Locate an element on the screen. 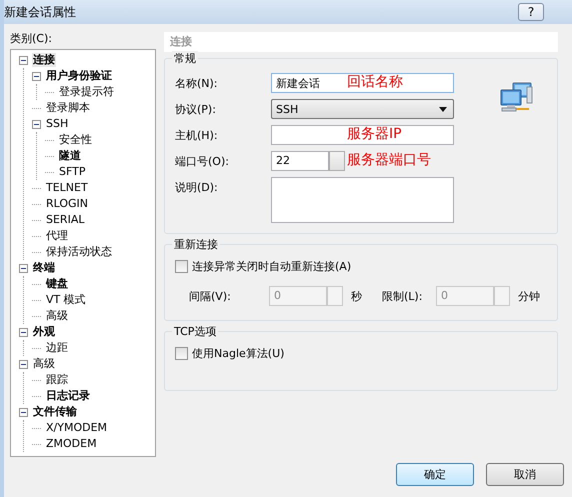 This screenshot has height=497, width=572. tree-item: 连接 is located at coordinates (44, 60).